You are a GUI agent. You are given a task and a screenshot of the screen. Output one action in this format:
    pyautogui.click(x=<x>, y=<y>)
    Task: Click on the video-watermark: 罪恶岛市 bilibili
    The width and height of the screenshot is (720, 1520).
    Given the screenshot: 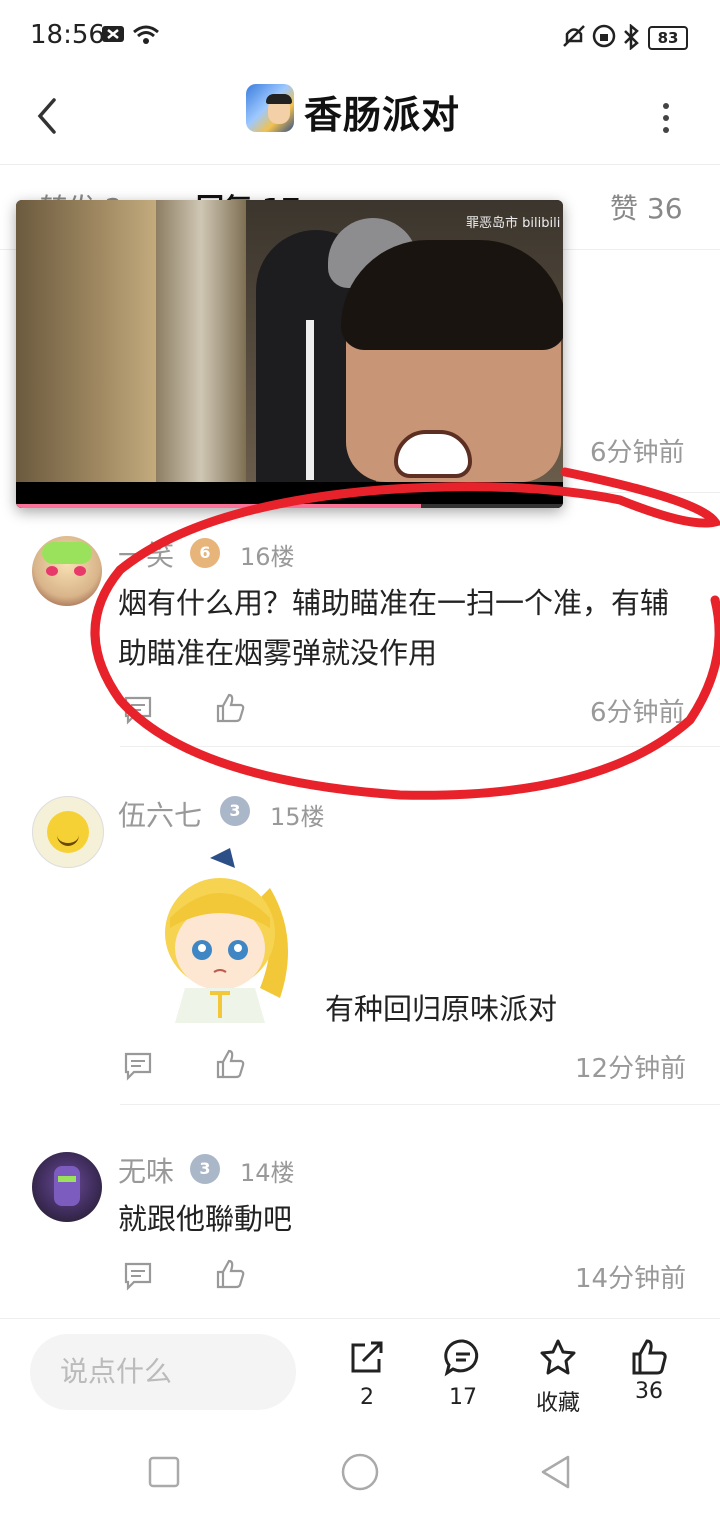 What is the action you would take?
    pyautogui.click(x=513, y=223)
    